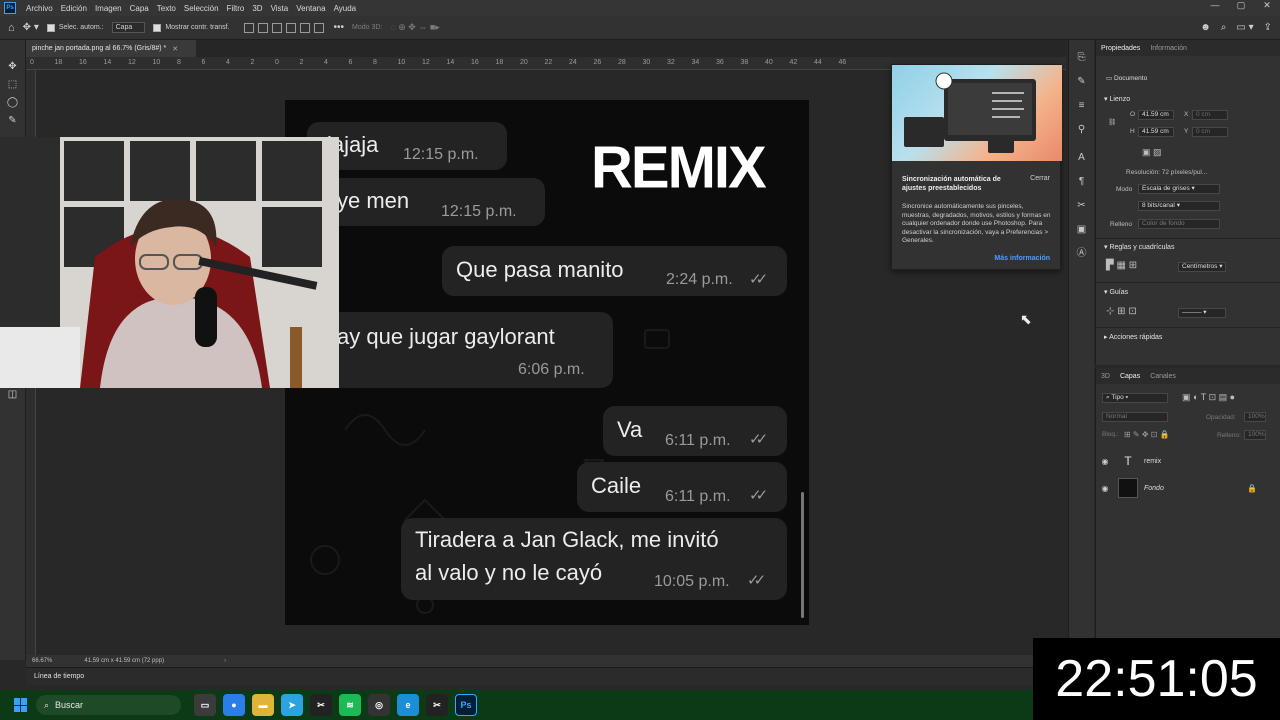 The height and width of the screenshot is (720, 1280). Describe the element at coordinates (276, 27) in the screenshot. I see `align-bottom-icon` at that location.